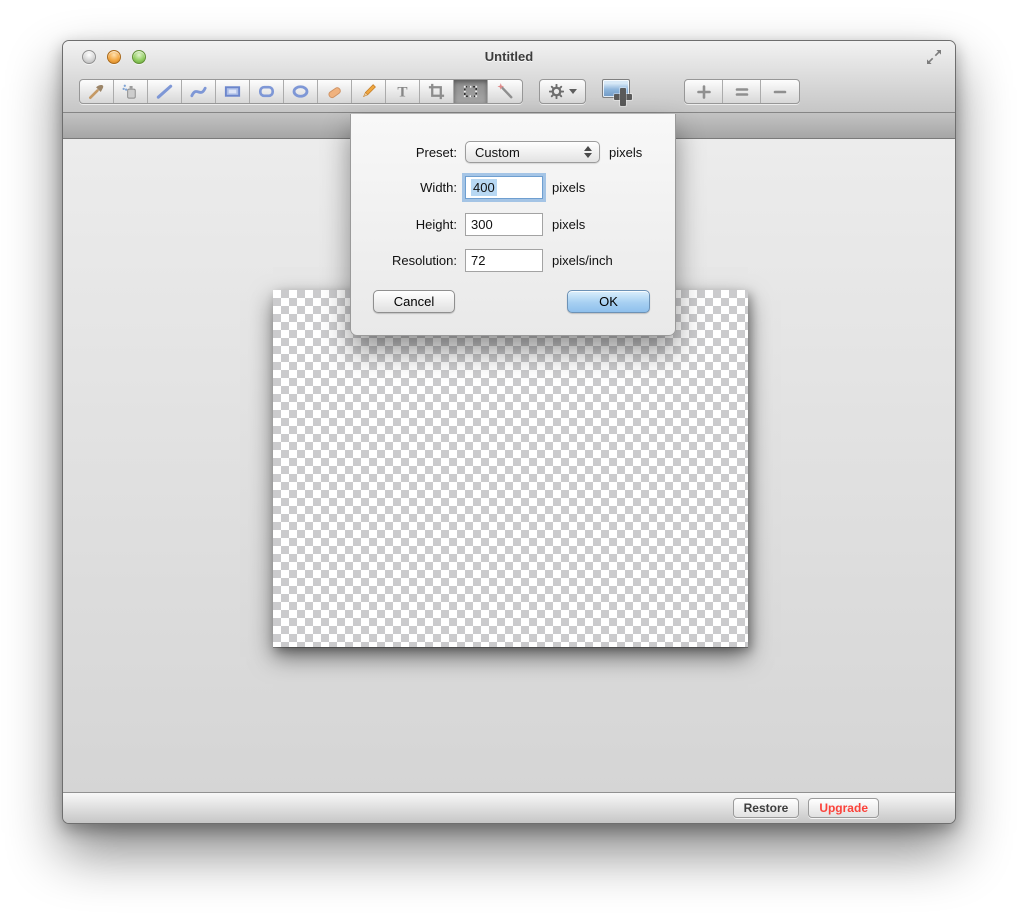 This screenshot has height=916, width=1020. I want to click on resolution-suffix: pixels/inch, so click(582, 260).